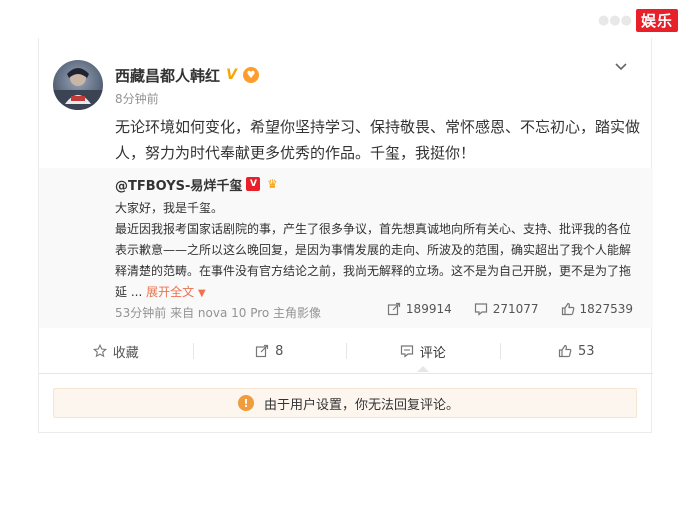 The image size is (690, 505). What do you see at coordinates (428, 309) in the screenshot?
I see `repost-count: 189914` at bounding box center [428, 309].